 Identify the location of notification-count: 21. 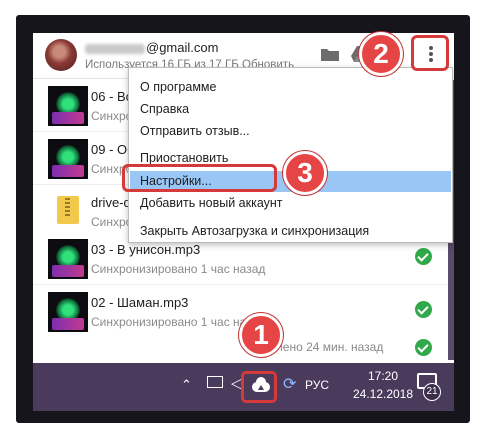
(432, 392).